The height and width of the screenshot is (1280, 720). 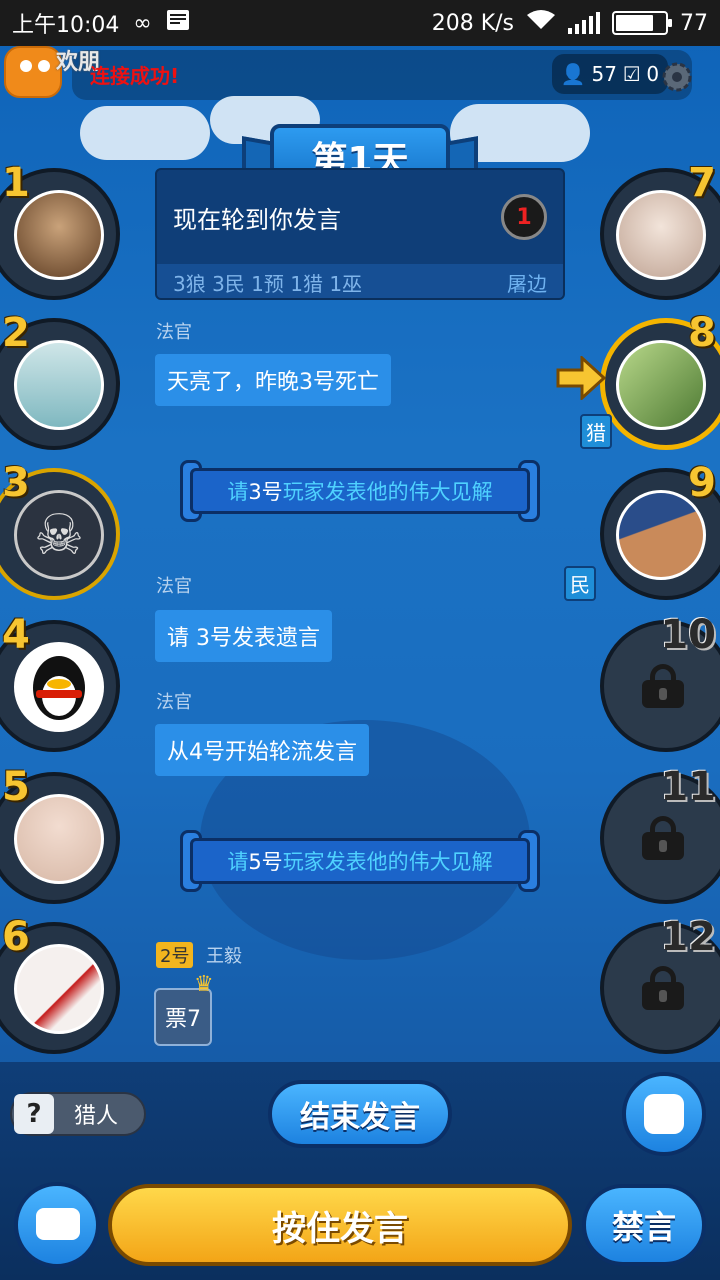 What do you see at coordinates (135, 76) in the screenshot?
I see `connection-status: 连接成功!` at bounding box center [135, 76].